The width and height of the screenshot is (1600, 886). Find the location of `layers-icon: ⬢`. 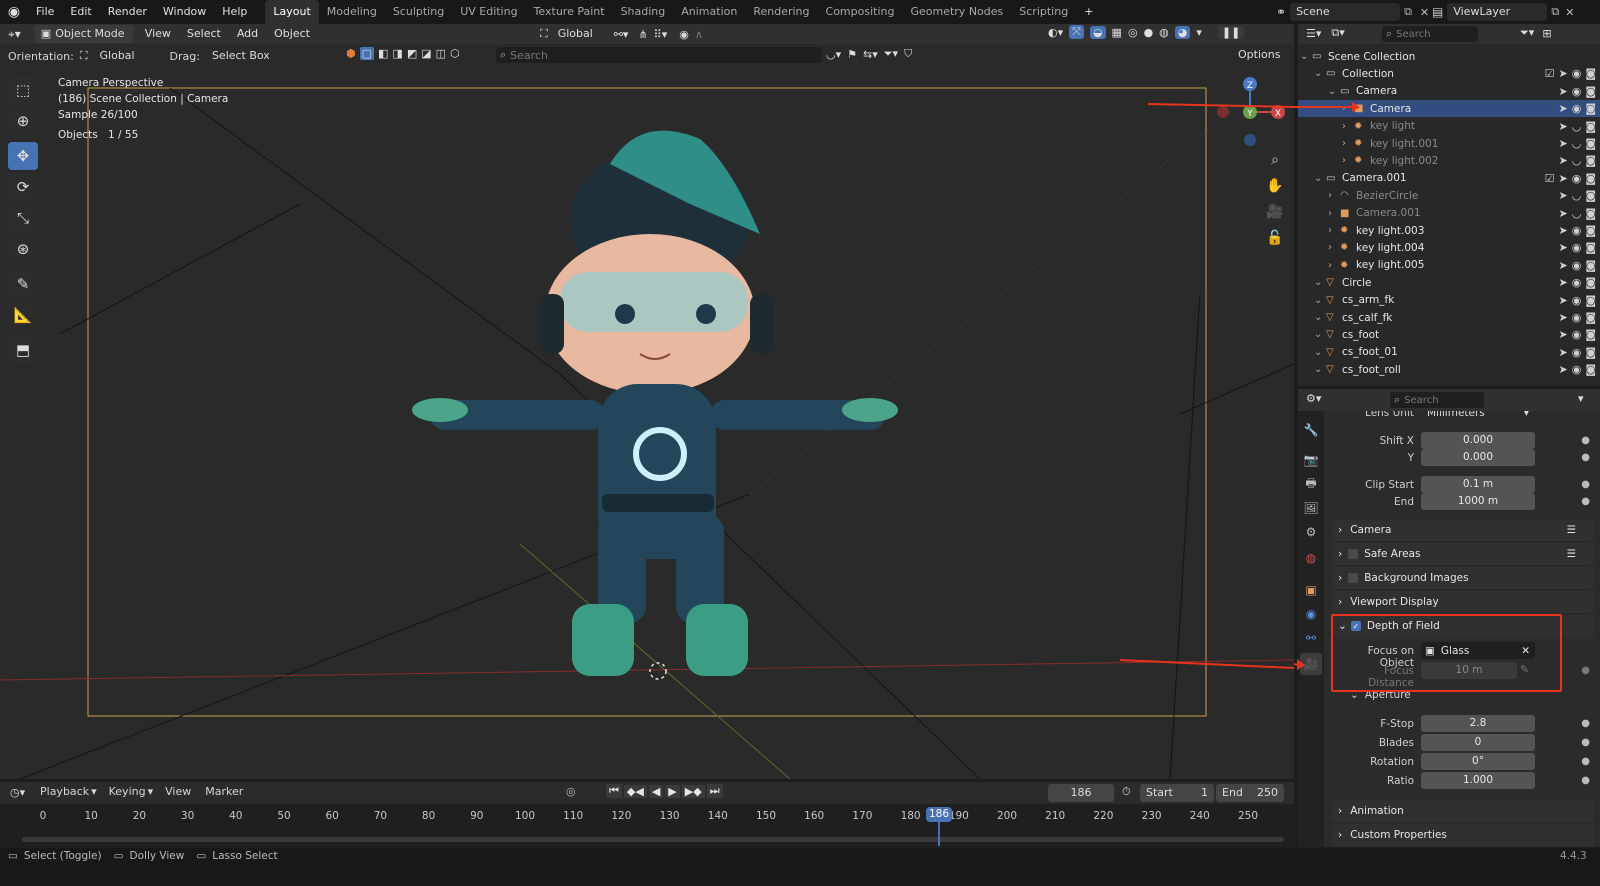

layers-icon: ⬢ is located at coordinates (351, 53).